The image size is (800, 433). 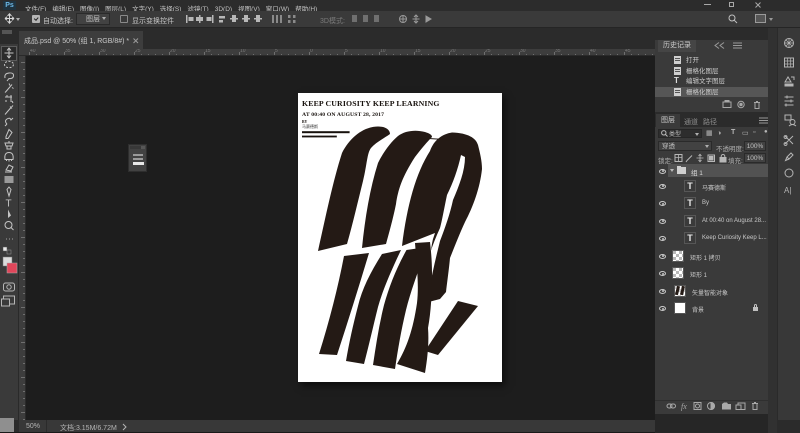 I want to click on svg-text: 马赛德斯, so click(x=310, y=126).